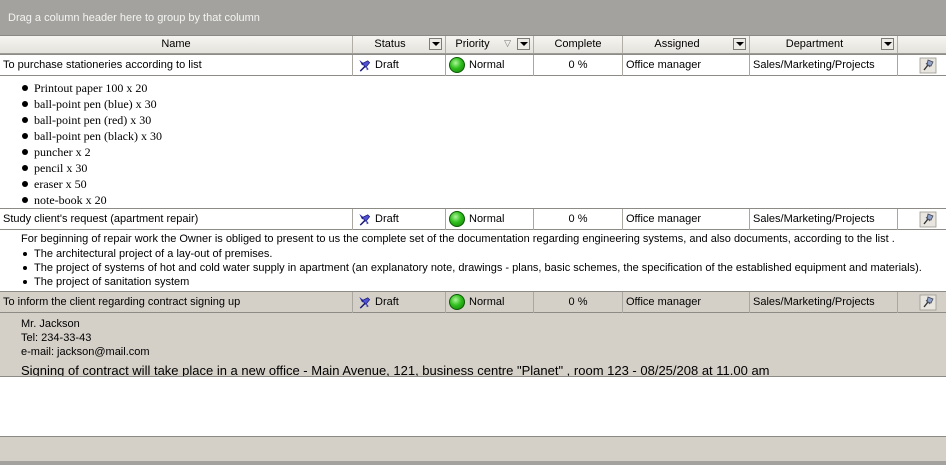  Describe the element at coordinates (473, 406) in the screenshot. I see `grid-empty-area` at that location.